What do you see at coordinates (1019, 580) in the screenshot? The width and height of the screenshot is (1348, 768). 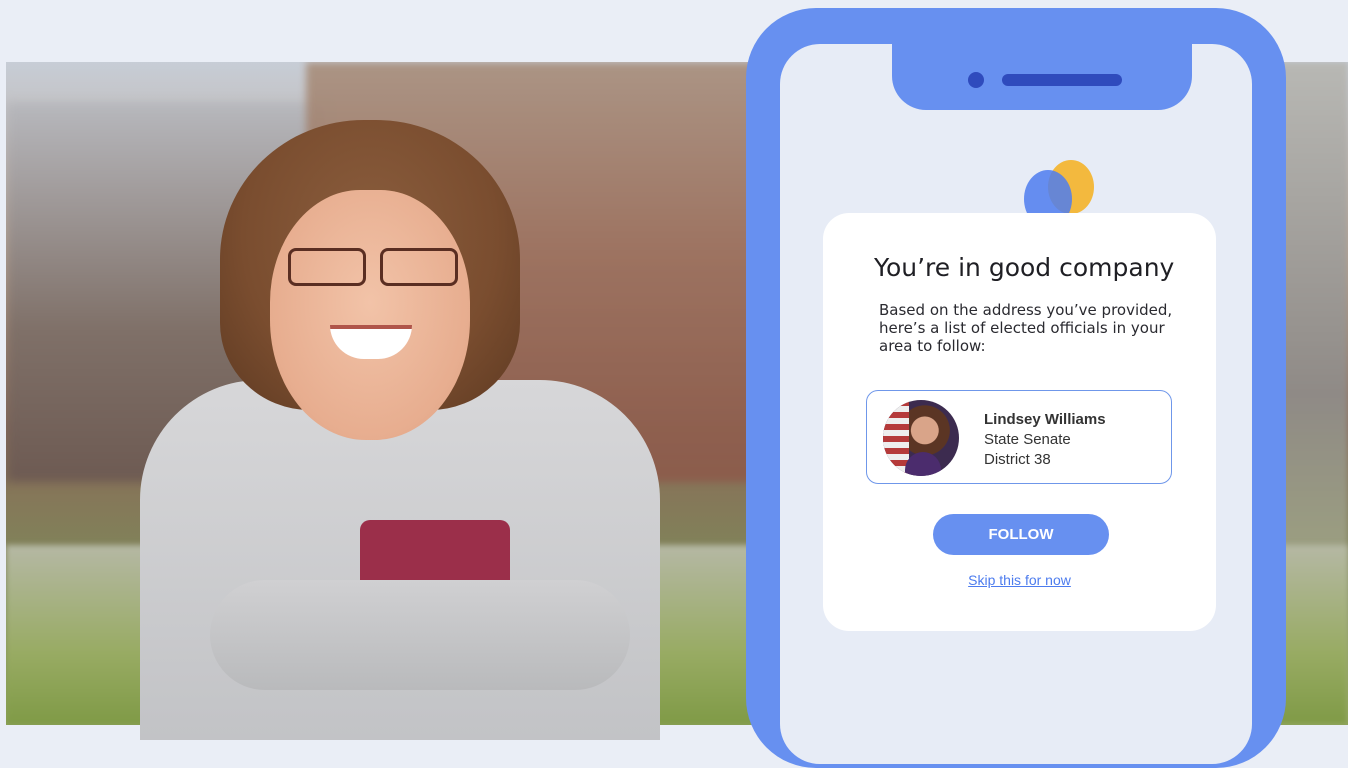 I see `skip-link: Skip this for now` at bounding box center [1019, 580].